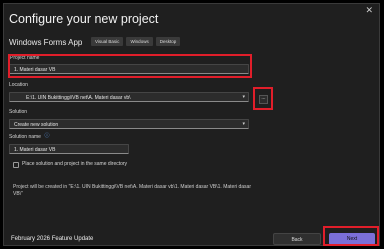 The height and width of the screenshot is (249, 384). What do you see at coordinates (16, 165) in the screenshot?
I see `same-directory-checkbox` at bounding box center [16, 165].